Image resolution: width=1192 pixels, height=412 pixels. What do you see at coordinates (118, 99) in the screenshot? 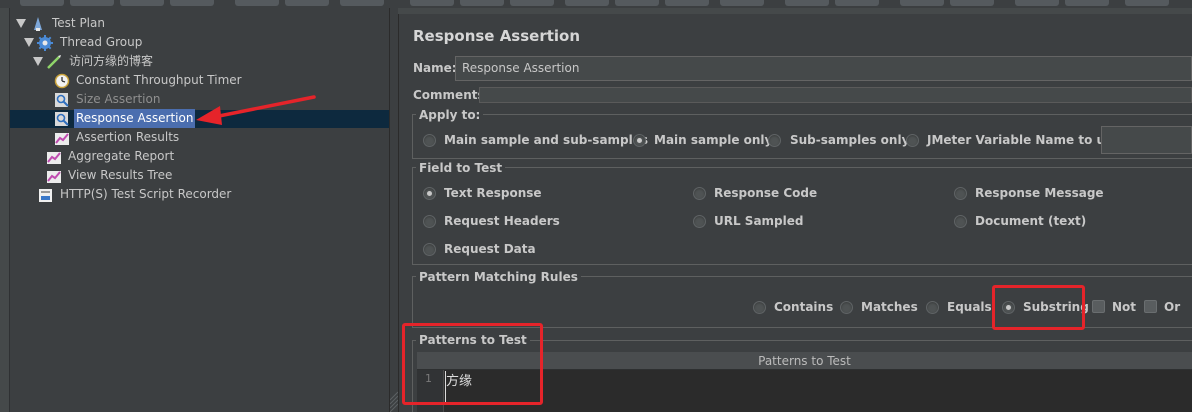
I see `tree-node-label: Size Assertion` at bounding box center [118, 99].